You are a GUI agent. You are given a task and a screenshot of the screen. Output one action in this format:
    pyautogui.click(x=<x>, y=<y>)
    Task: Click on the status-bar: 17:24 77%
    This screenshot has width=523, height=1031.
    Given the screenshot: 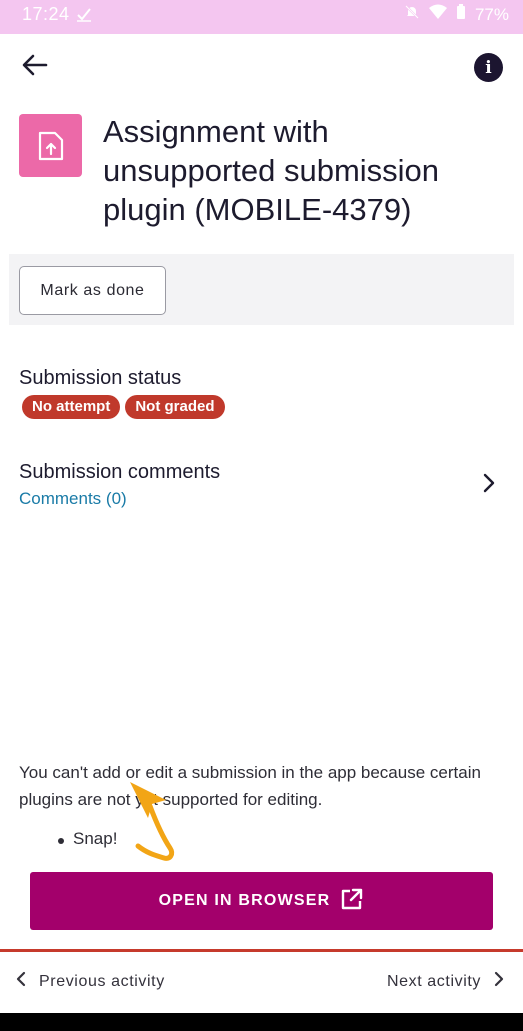 What is the action you would take?
    pyautogui.click(x=261, y=17)
    